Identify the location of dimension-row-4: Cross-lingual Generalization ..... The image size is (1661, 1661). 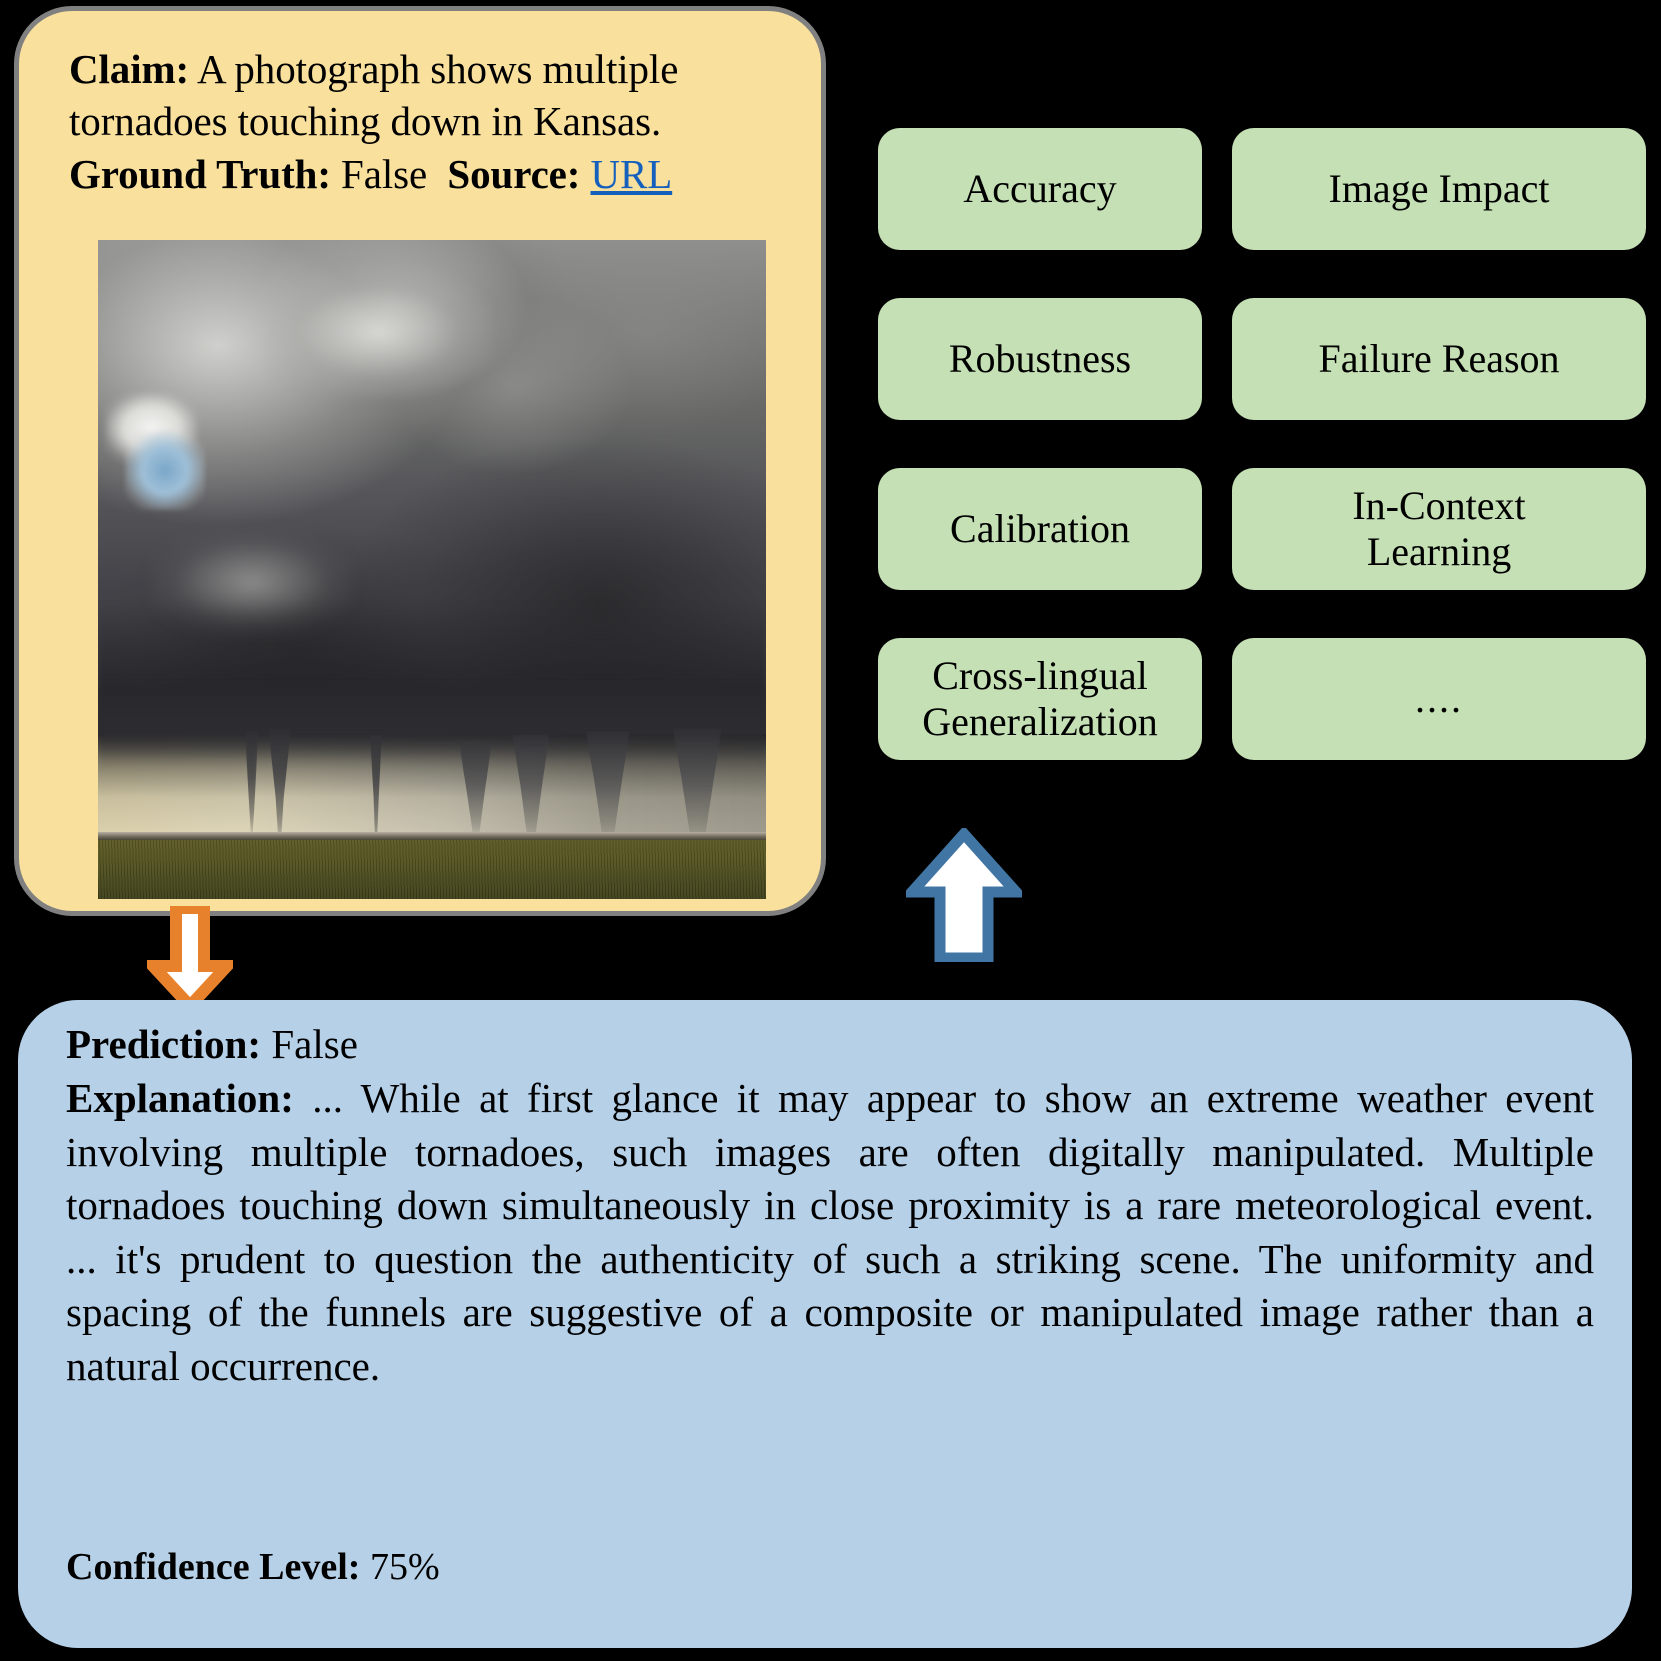
(1262, 699).